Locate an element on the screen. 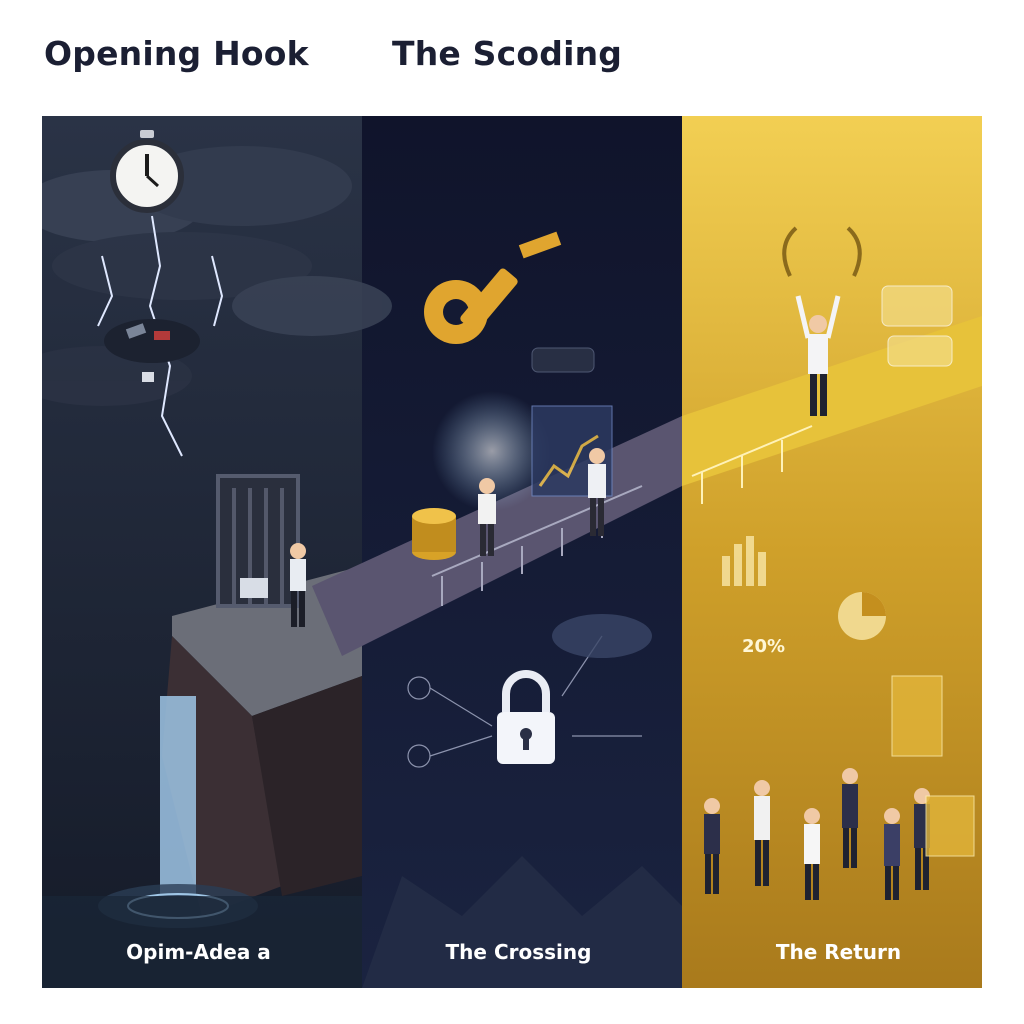  heading-the-scoding: The Scoding is located at coordinates (507, 53).